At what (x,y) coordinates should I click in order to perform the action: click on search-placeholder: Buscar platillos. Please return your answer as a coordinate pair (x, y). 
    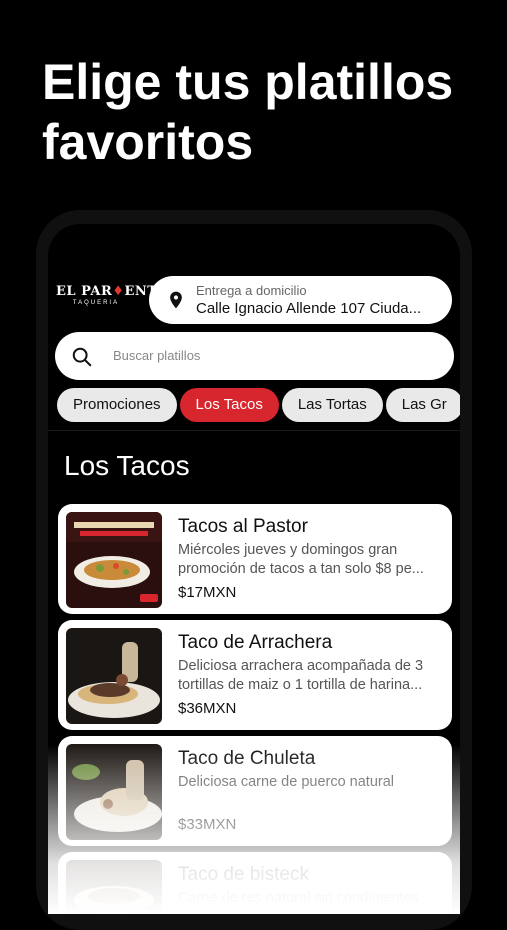
    Looking at the image, I should click on (157, 355).